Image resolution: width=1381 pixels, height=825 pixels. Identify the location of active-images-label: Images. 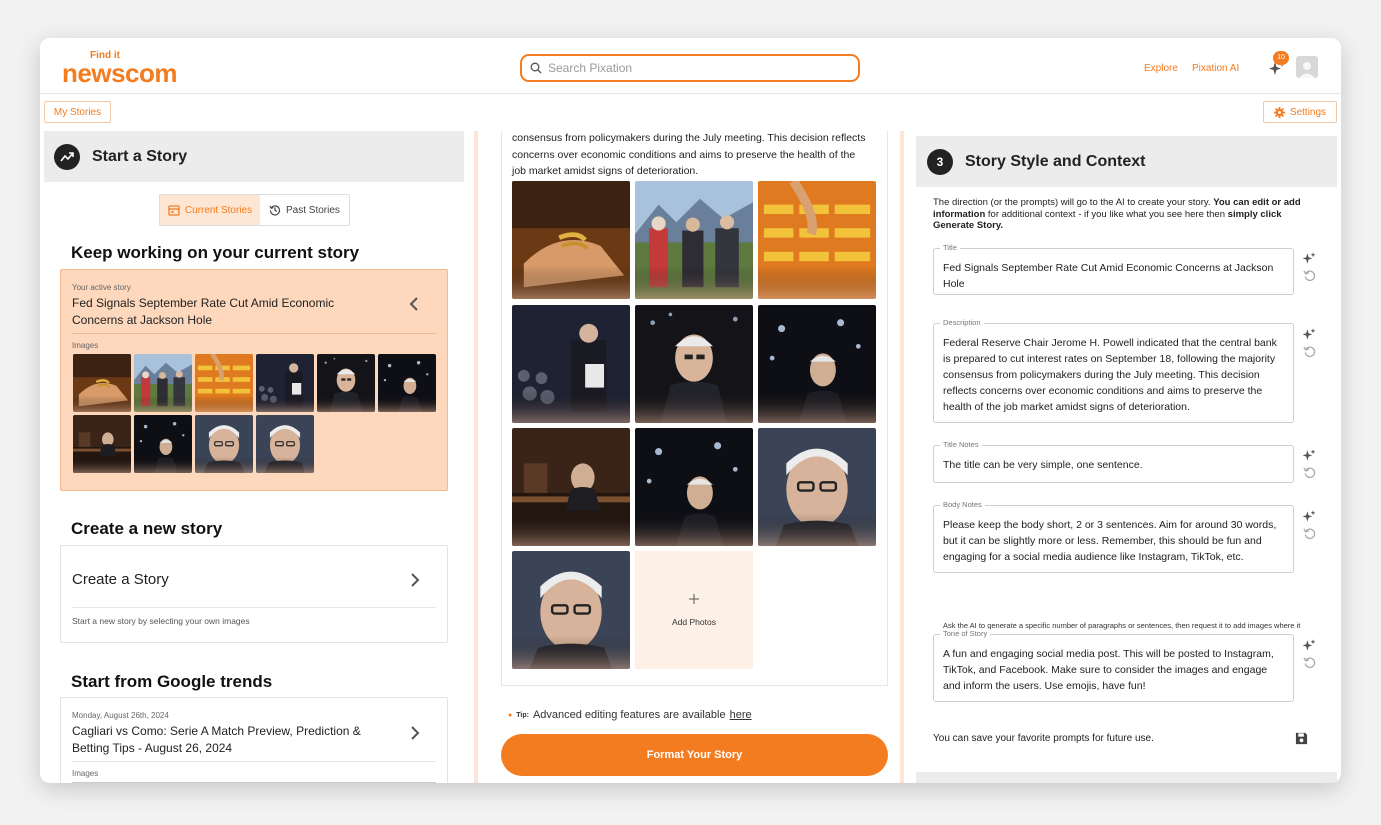
(85, 345).